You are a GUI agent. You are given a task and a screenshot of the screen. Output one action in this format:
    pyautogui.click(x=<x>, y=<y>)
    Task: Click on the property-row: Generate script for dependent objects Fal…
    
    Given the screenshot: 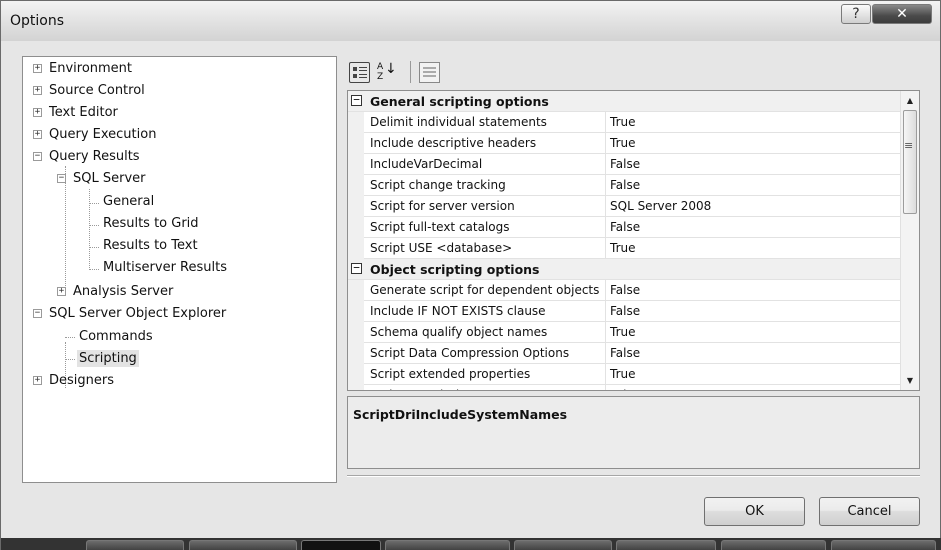 What is the action you would take?
    pyautogui.click(x=624, y=290)
    